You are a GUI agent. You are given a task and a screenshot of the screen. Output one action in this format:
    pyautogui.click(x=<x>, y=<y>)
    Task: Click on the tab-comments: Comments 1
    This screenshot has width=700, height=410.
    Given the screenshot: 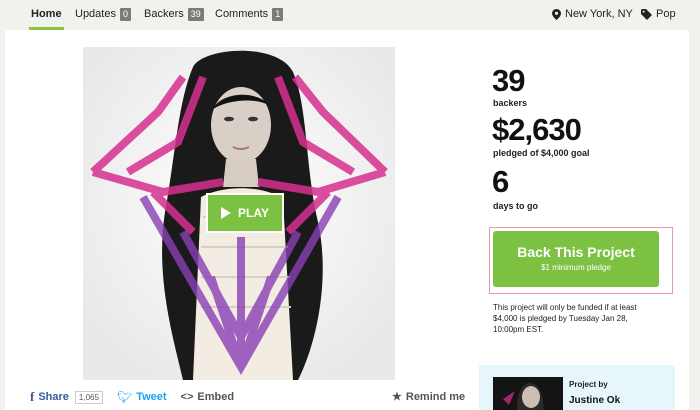 What is the action you would take?
    pyautogui.click(x=249, y=19)
    